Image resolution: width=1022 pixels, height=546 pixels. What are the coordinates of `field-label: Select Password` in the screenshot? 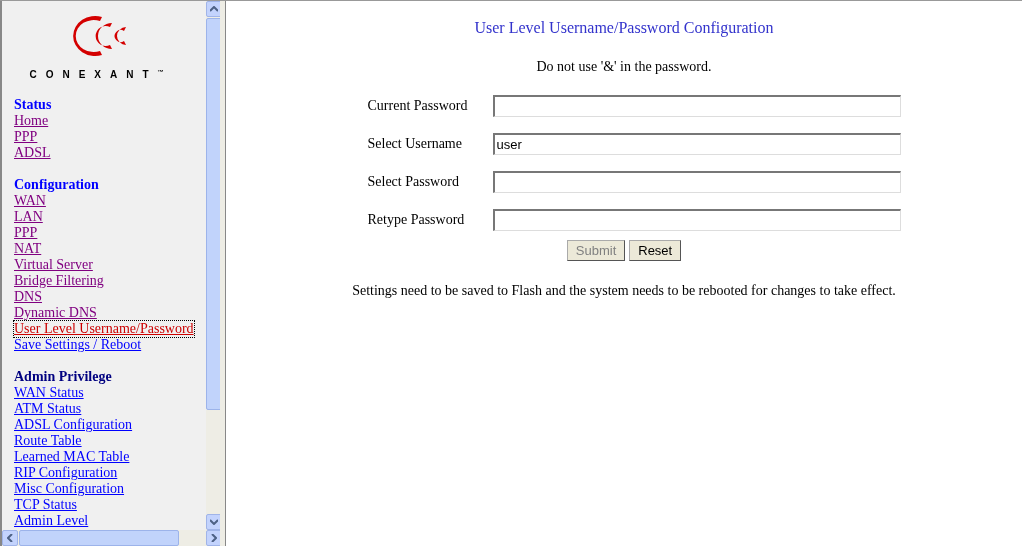 It's located at (413, 182).